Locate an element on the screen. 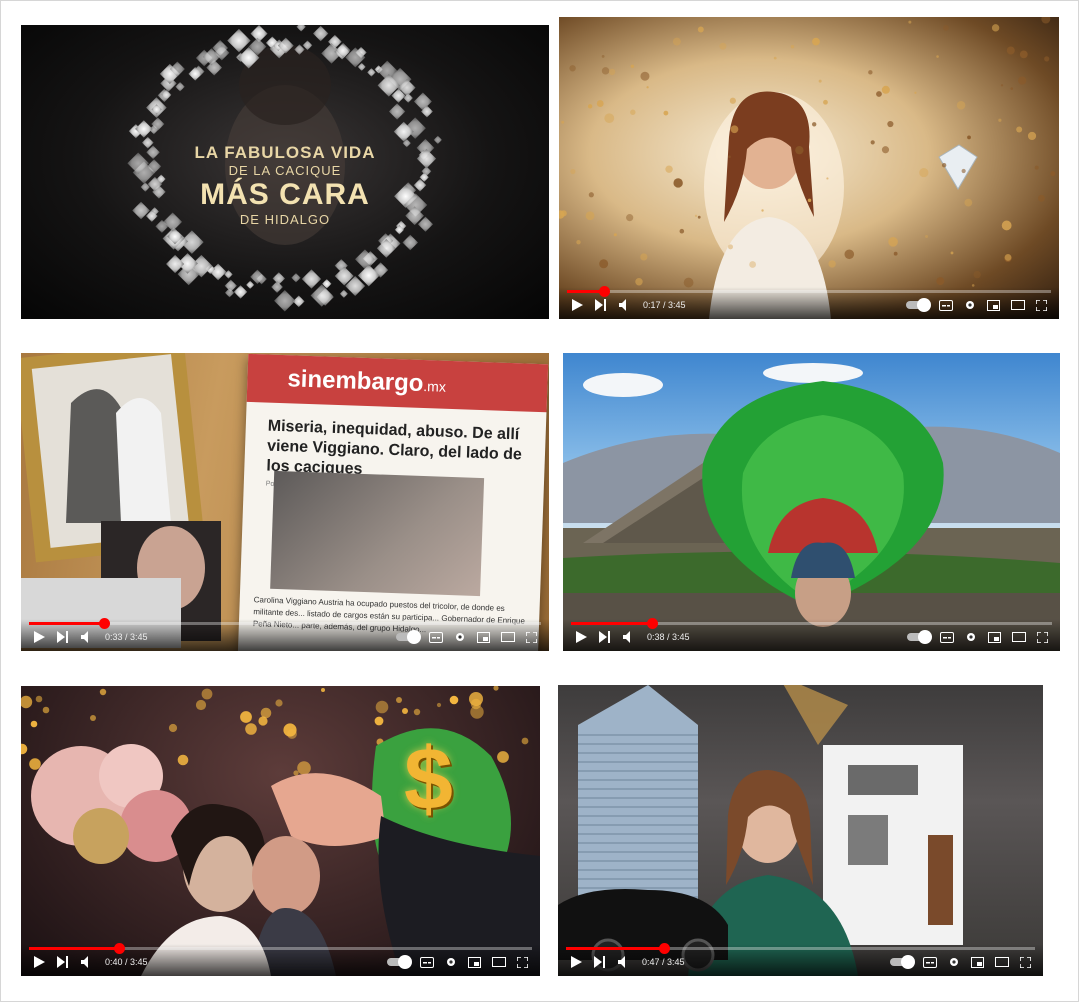 The image size is (1079, 1002). time-display: 0:33 / 3:45 is located at coordinates (126, 637).